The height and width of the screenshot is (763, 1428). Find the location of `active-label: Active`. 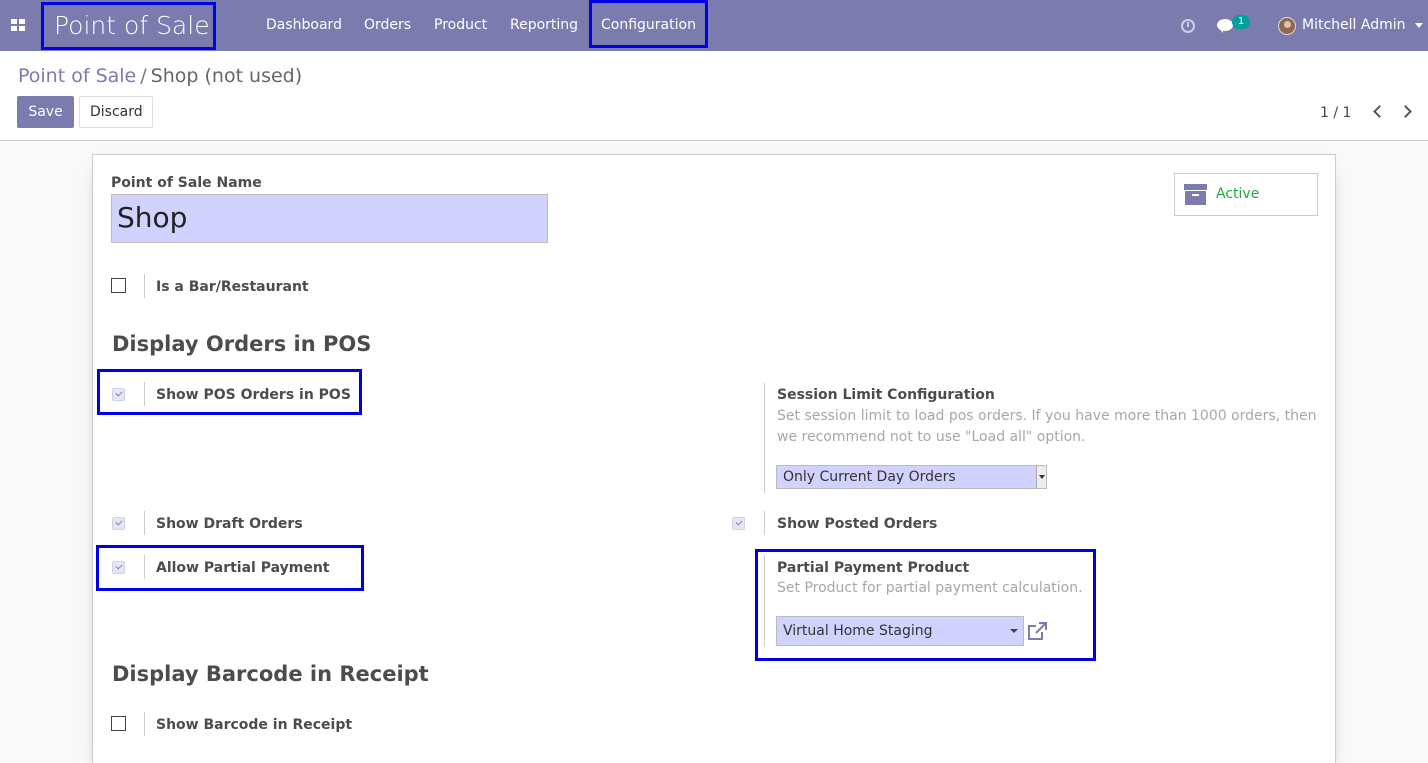

active-label: Active is located at coordinates (1238, 194).